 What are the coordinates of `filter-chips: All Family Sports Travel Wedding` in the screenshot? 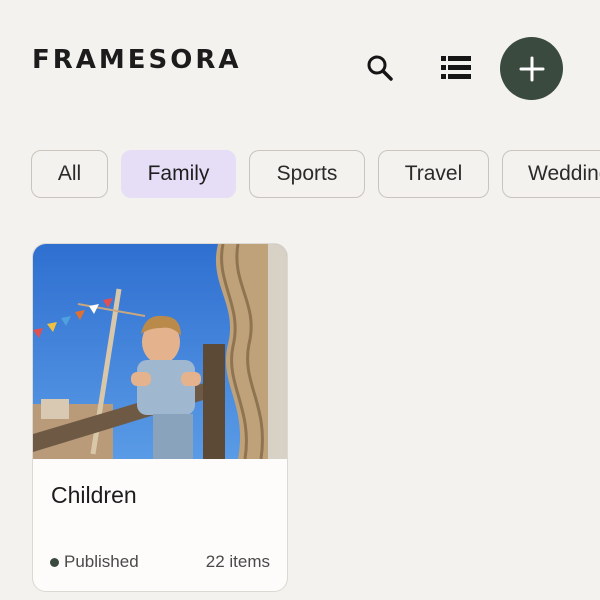 It's located at (315, 174).